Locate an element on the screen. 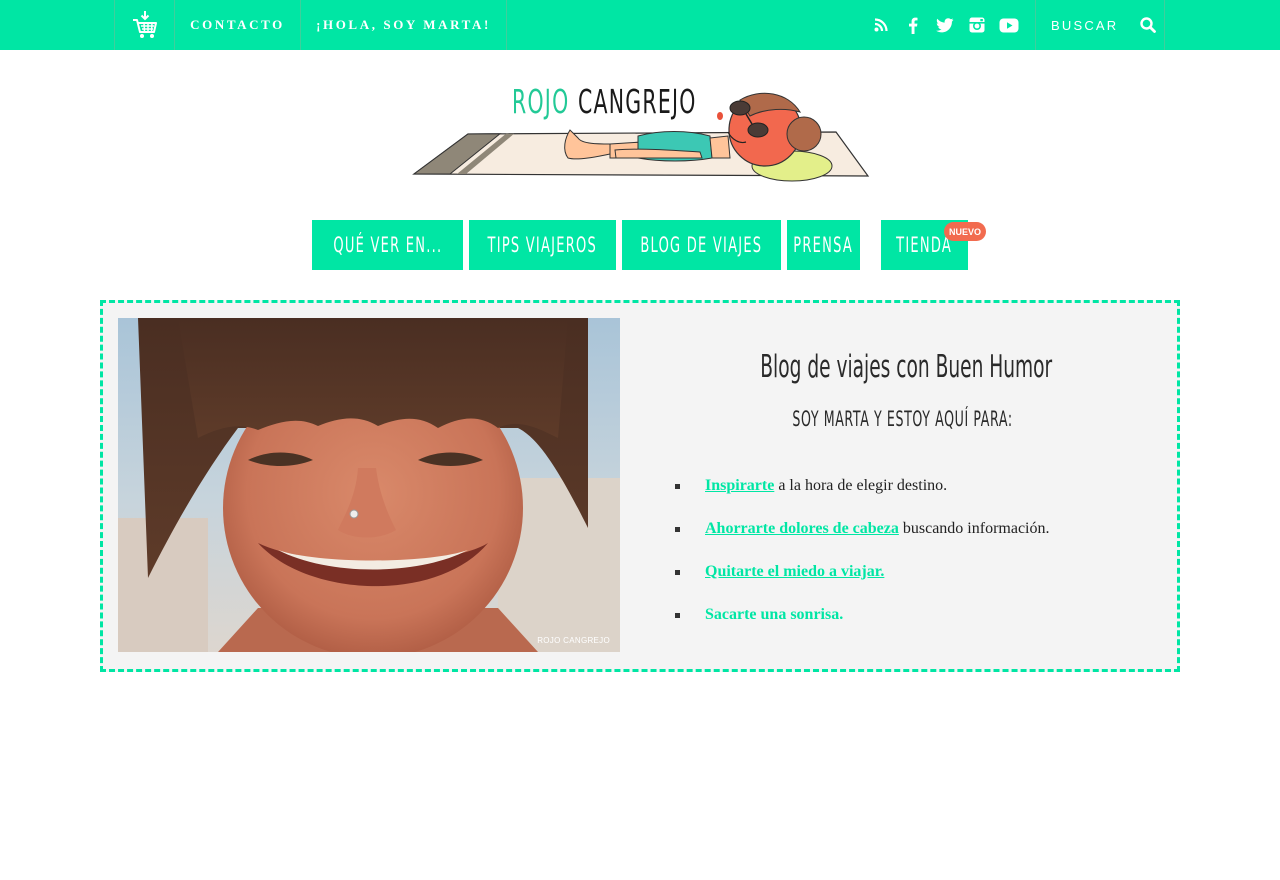  intro-subtitle-text: soy marta y estoy aquí para: is located at coordinates (903, 419).